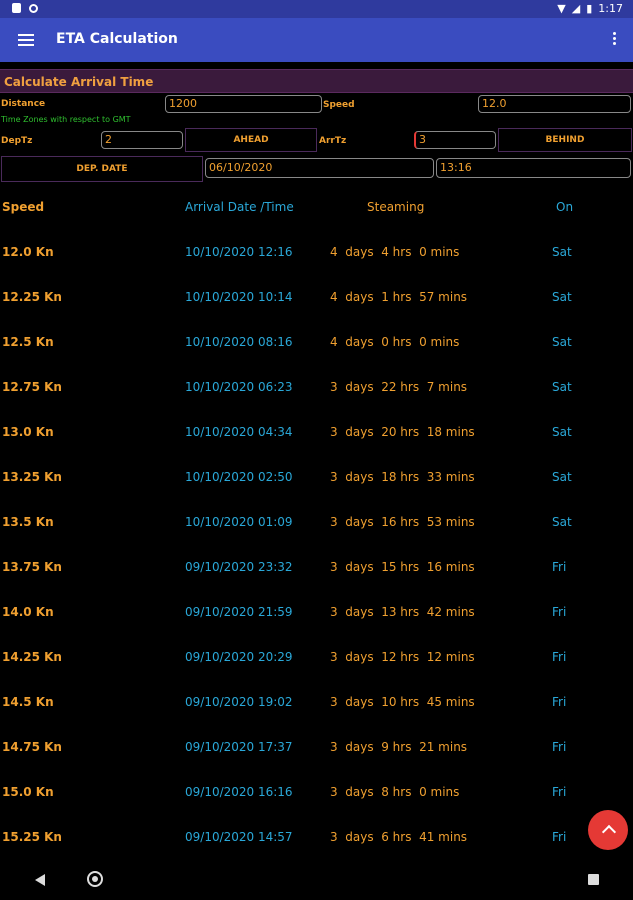 The height and width of the screenshot is (900, 633). I want to click on row-speed: 14.75 Kn, so click(32, 747).